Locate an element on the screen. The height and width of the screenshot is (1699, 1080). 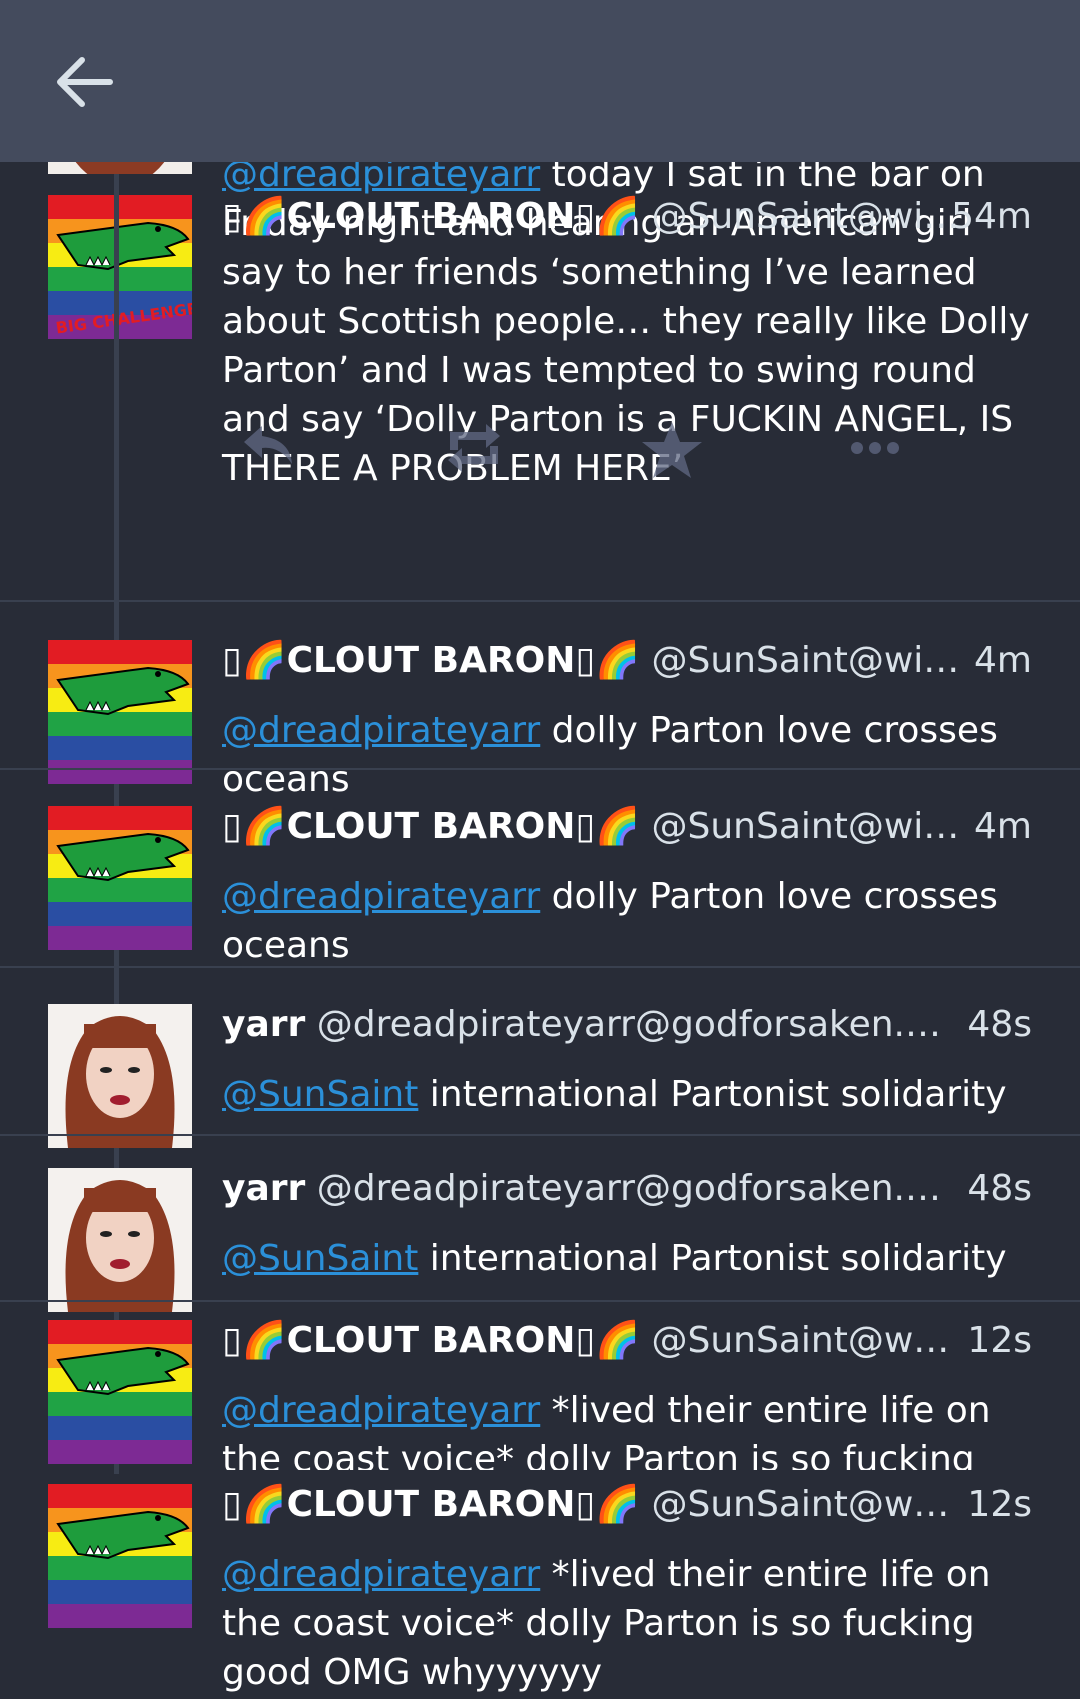
more-icon is located at coordinates (875, 449).